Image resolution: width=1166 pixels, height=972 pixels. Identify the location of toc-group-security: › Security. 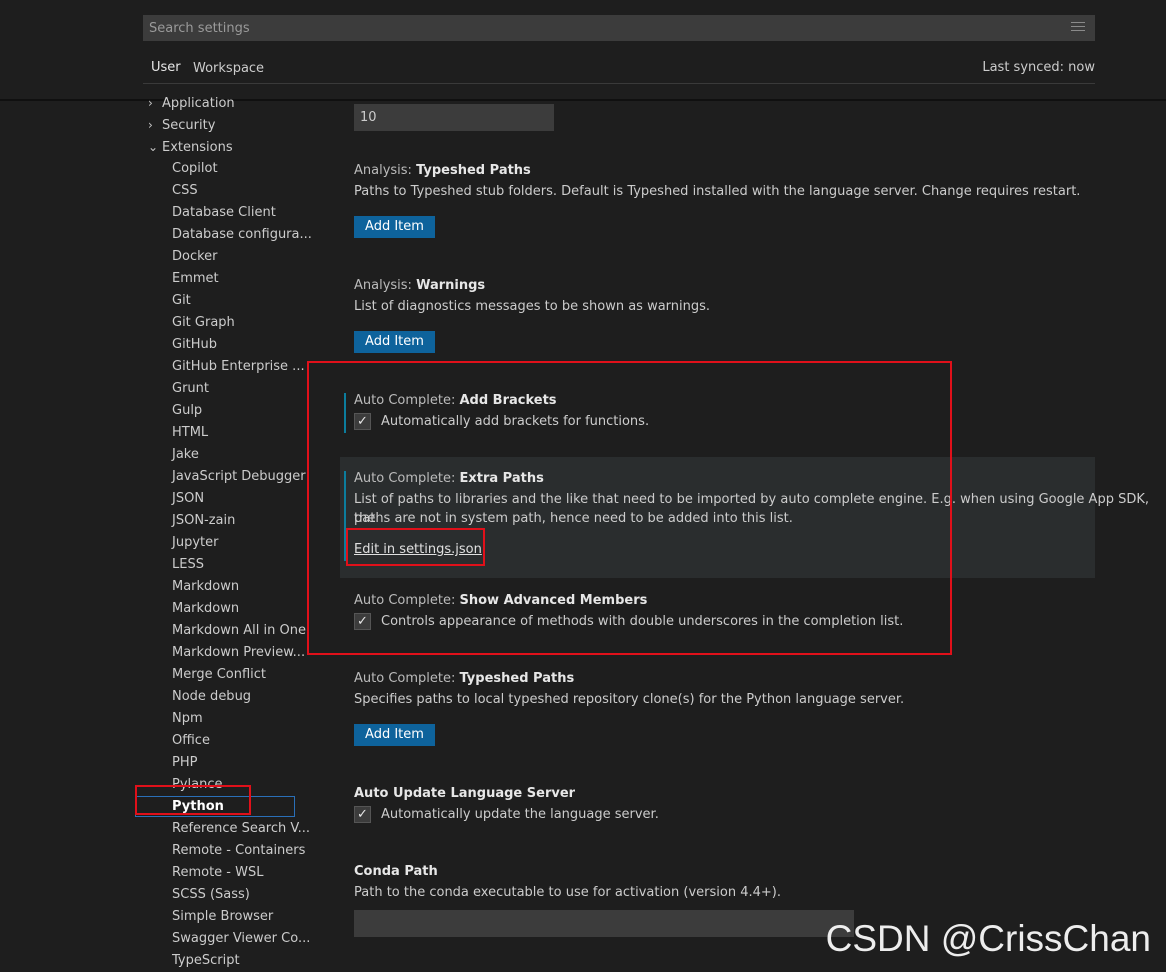
(181, 125).